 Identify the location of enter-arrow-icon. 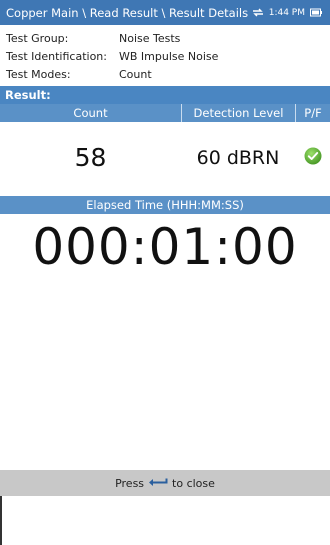
(158, 483).